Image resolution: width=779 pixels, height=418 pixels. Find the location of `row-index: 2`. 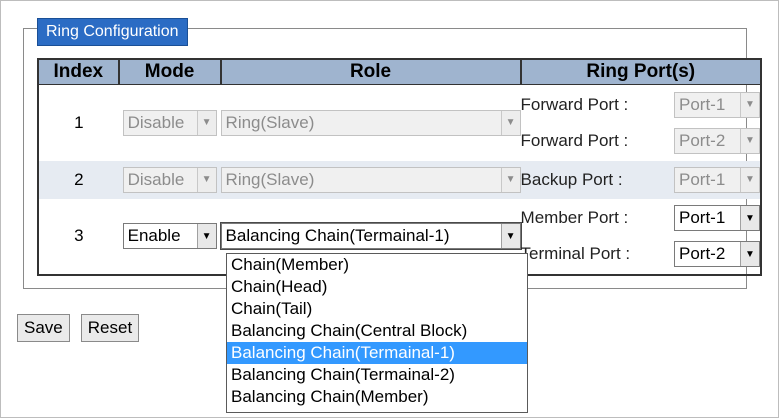

row-index: 2 is located at coordinates (79, 179).